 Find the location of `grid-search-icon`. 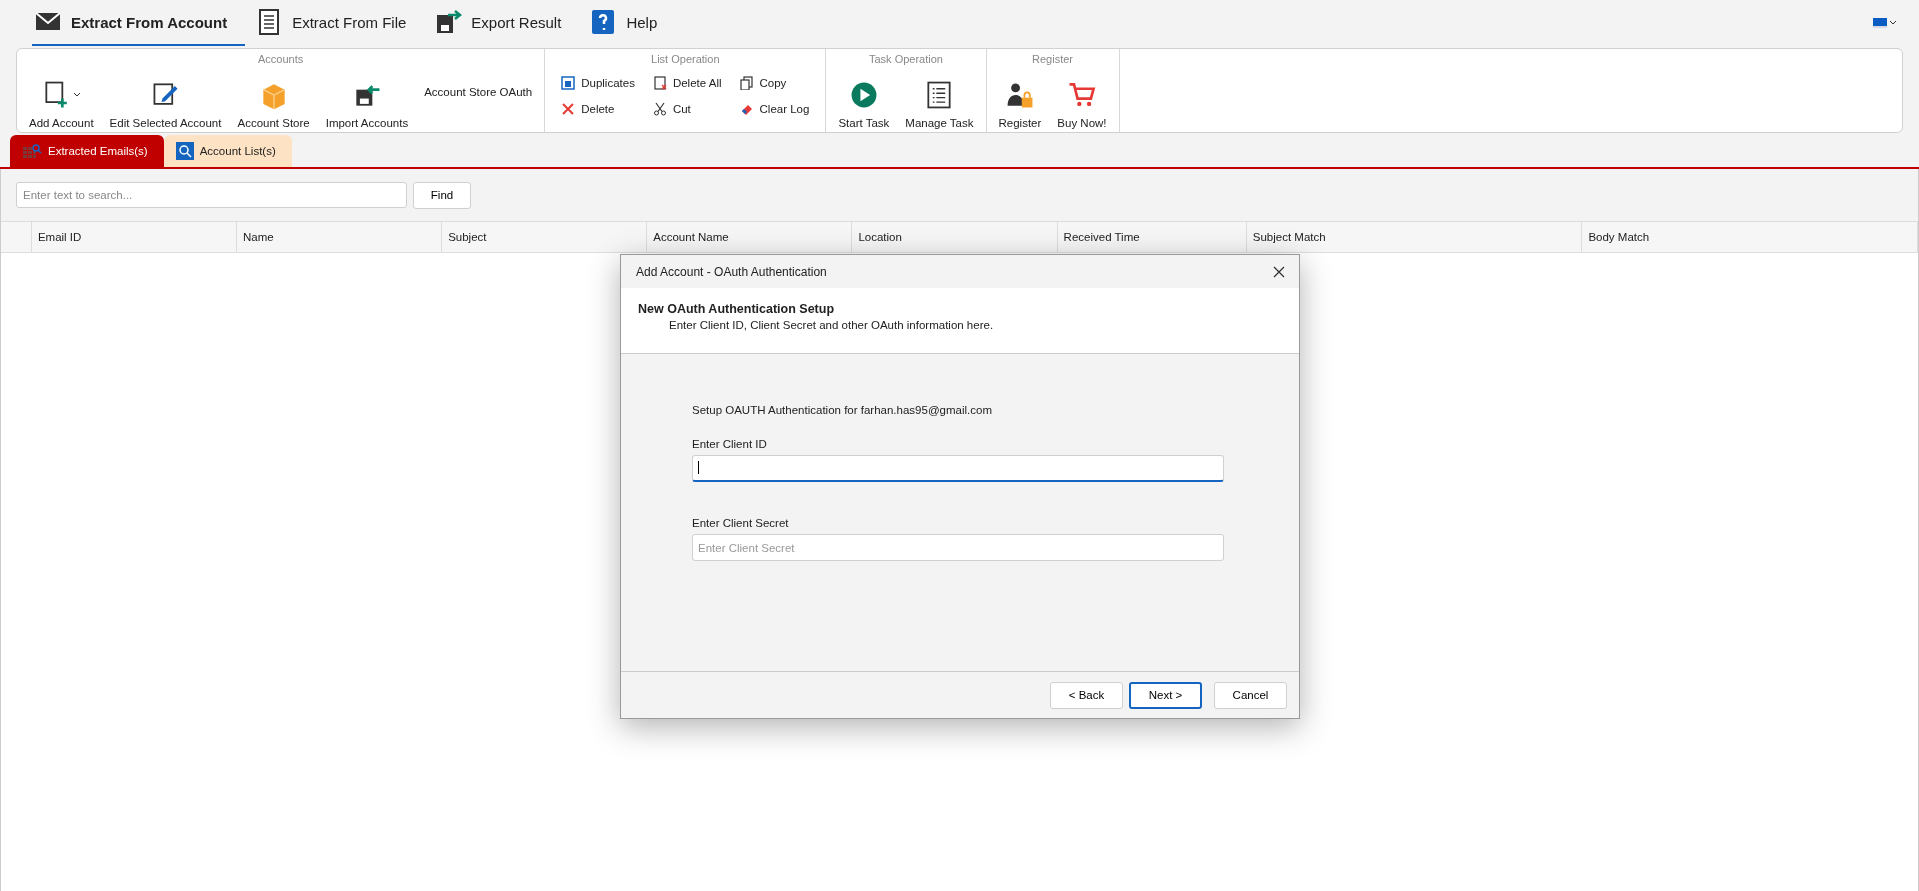

grid-search-icon is located at coordinates (32, 151).